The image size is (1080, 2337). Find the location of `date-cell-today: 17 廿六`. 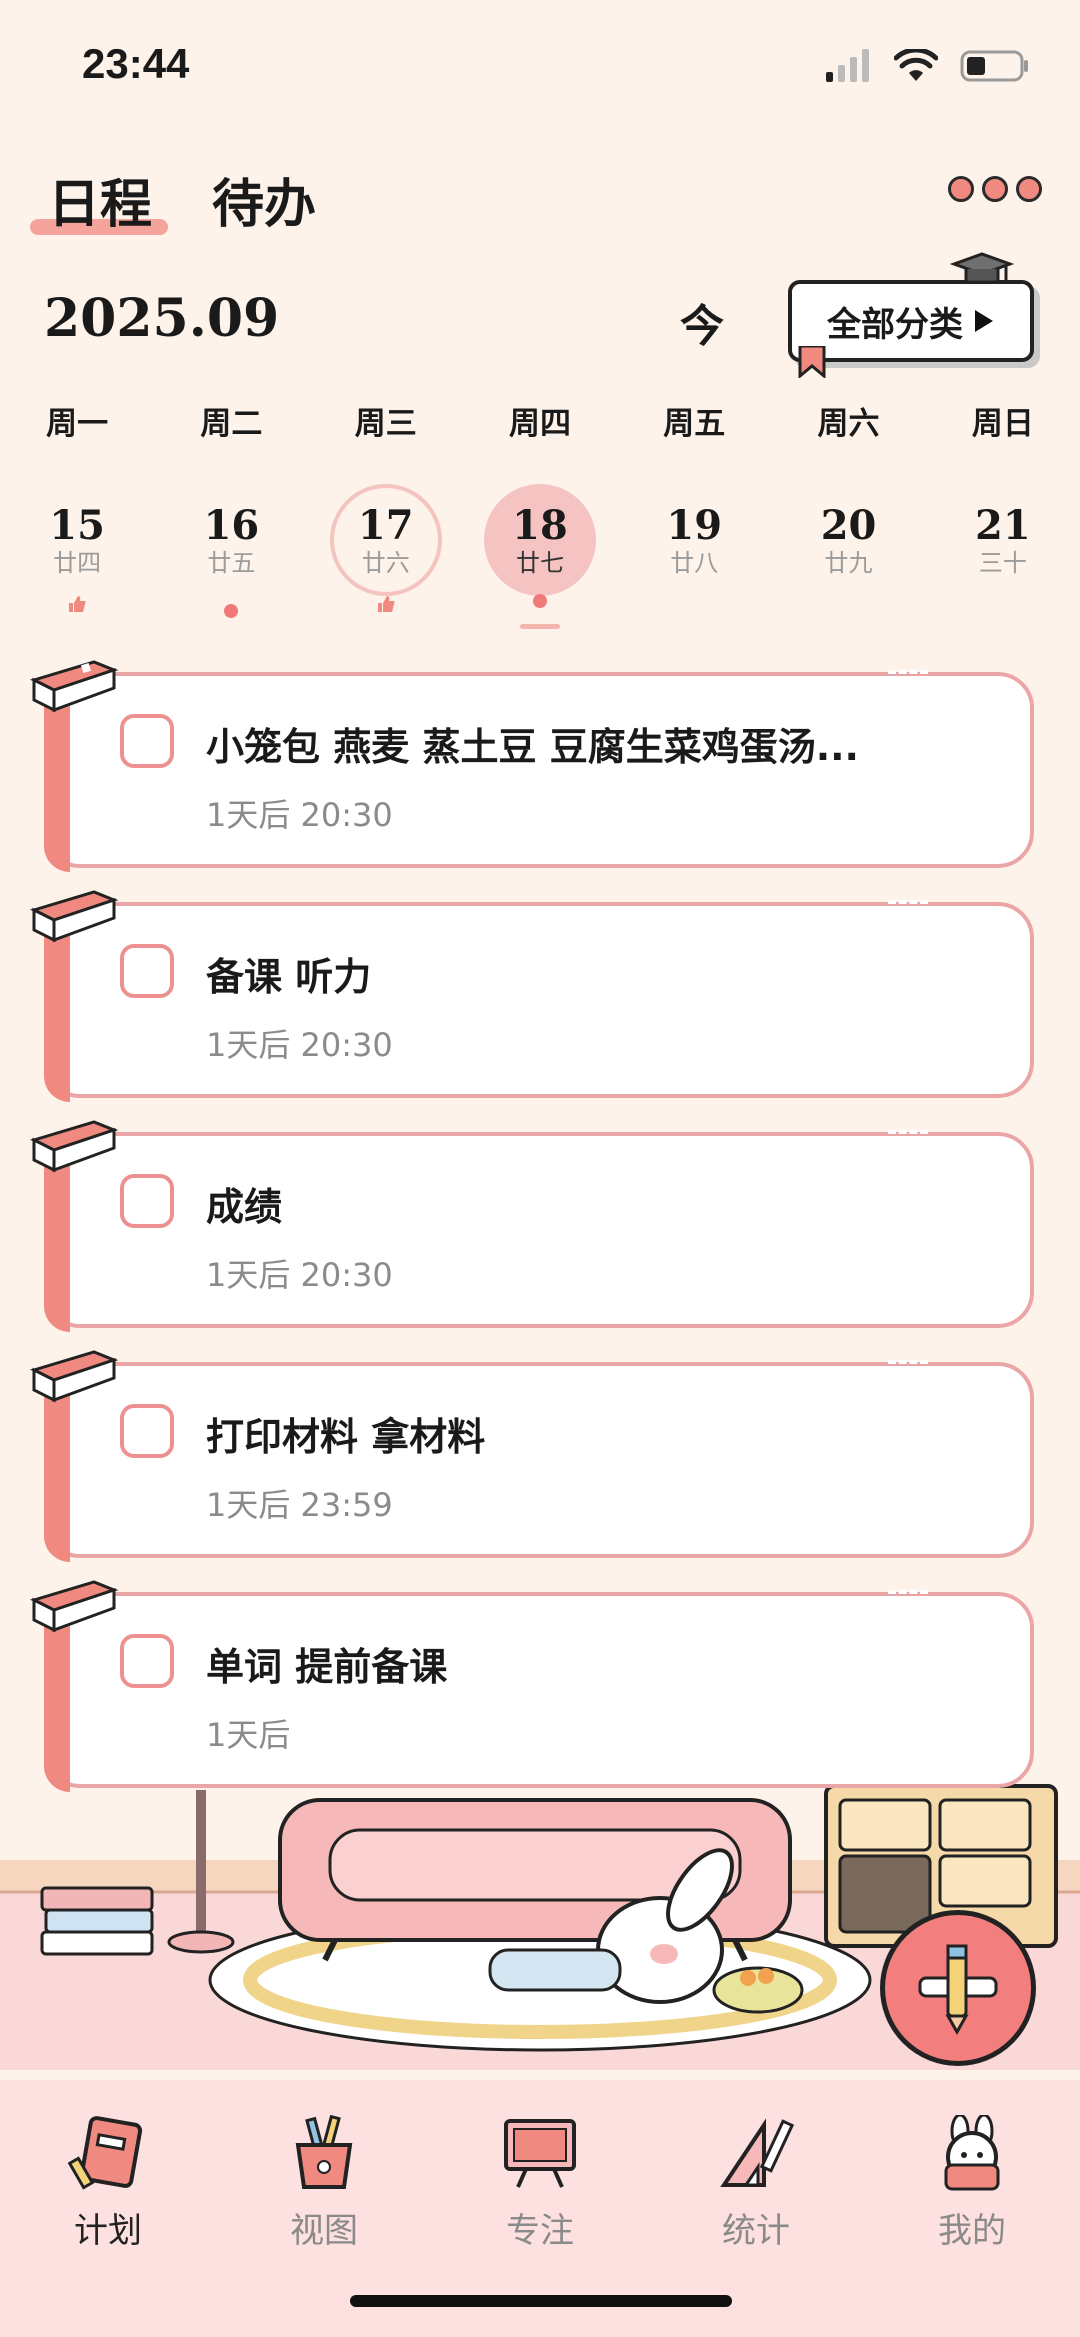

date-cell-today: 17 廿六 is located at coordinates (386, 548).